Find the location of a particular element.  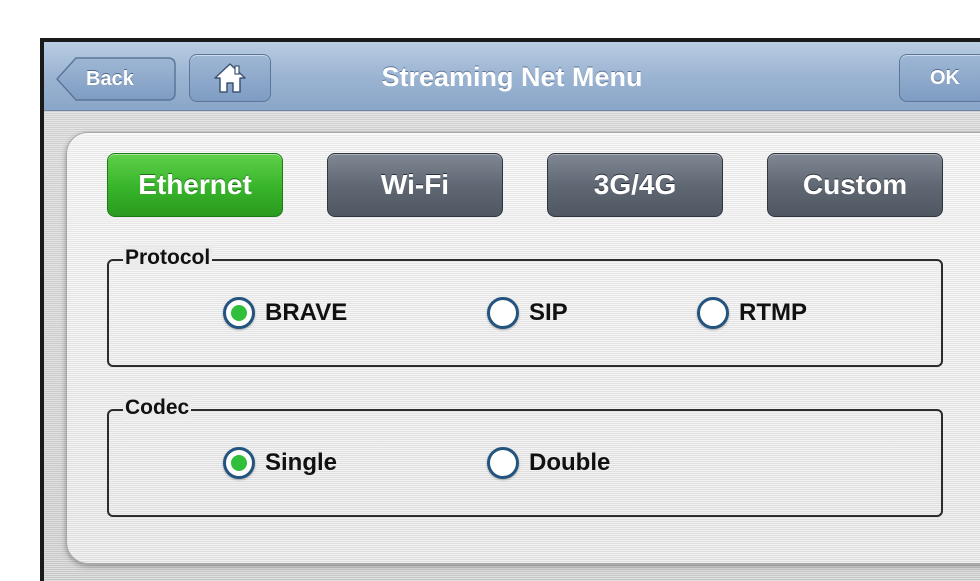

radio-brave-label: BRAVE is located at coordinates (306, 312).